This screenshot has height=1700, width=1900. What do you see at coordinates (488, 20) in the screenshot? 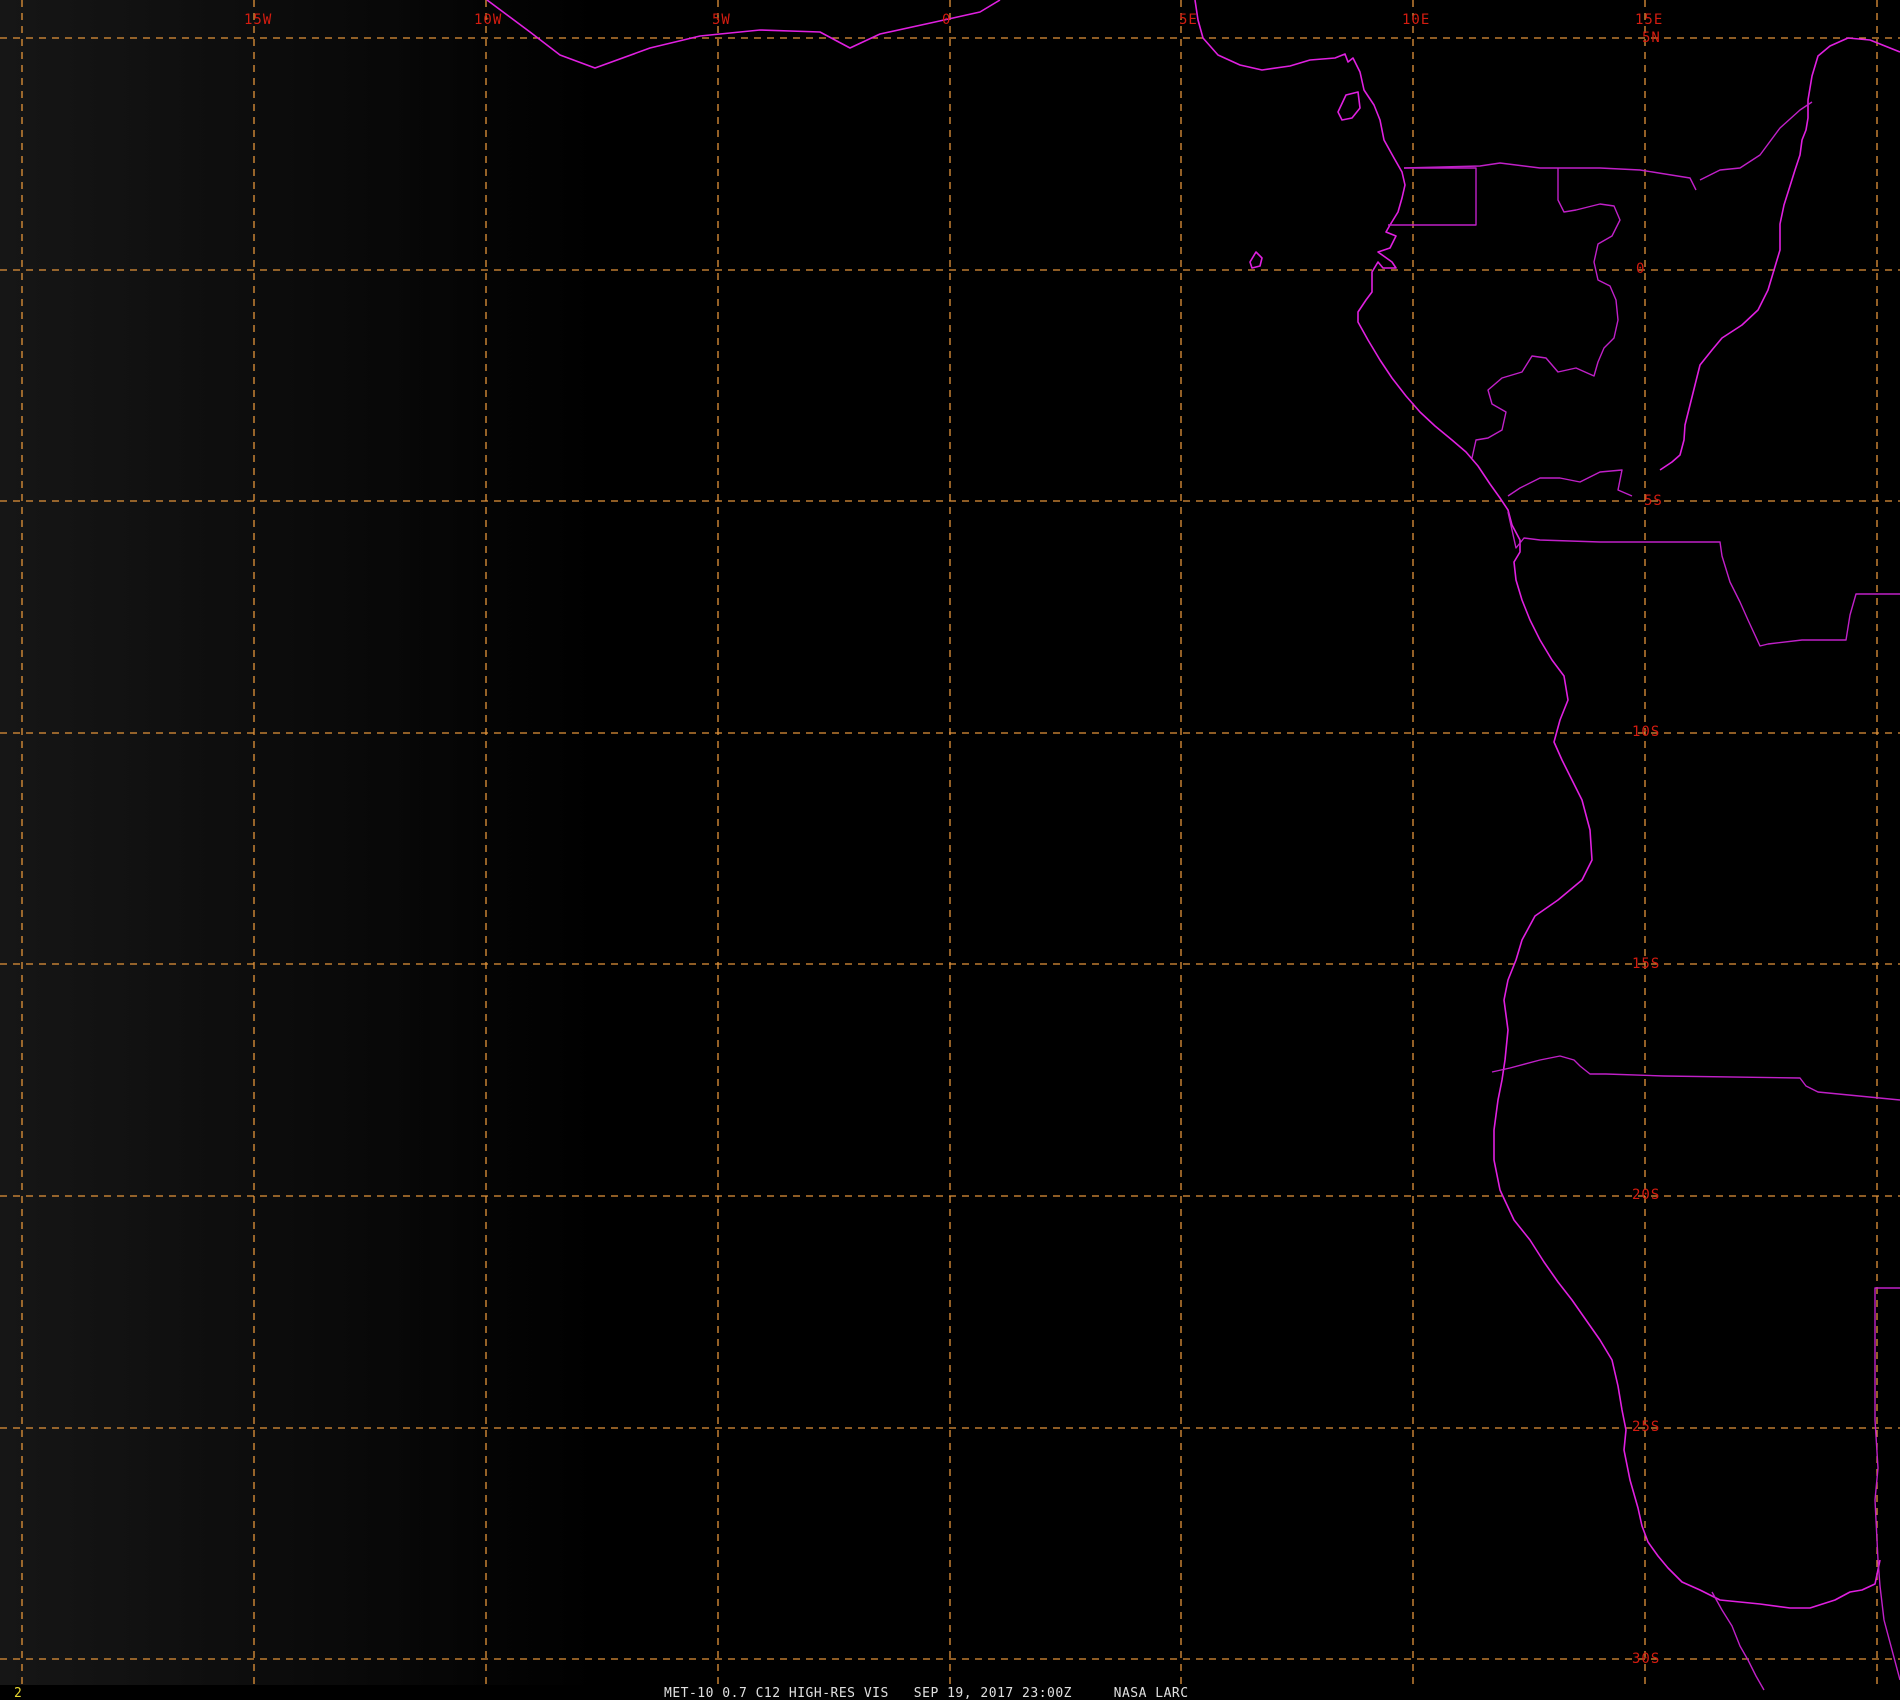
I see `lon-label-10w: 10W` at bounding box center [488, 20].